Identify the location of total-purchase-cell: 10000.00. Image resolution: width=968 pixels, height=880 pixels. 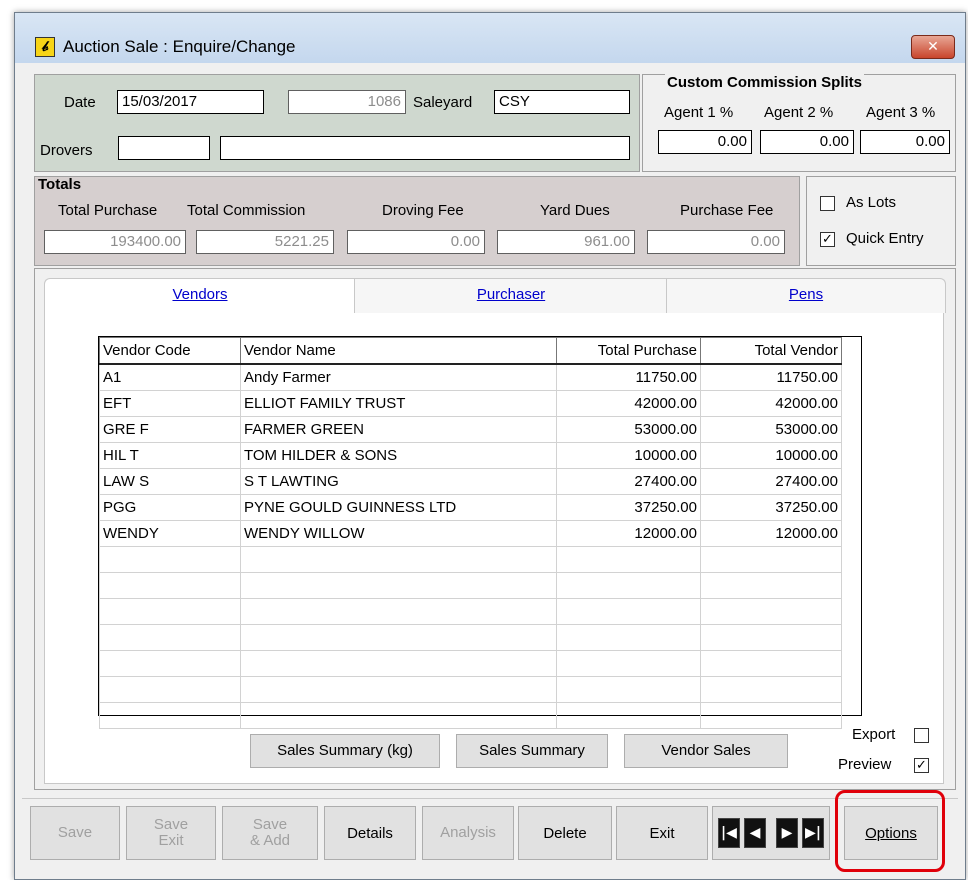
(628, 455).